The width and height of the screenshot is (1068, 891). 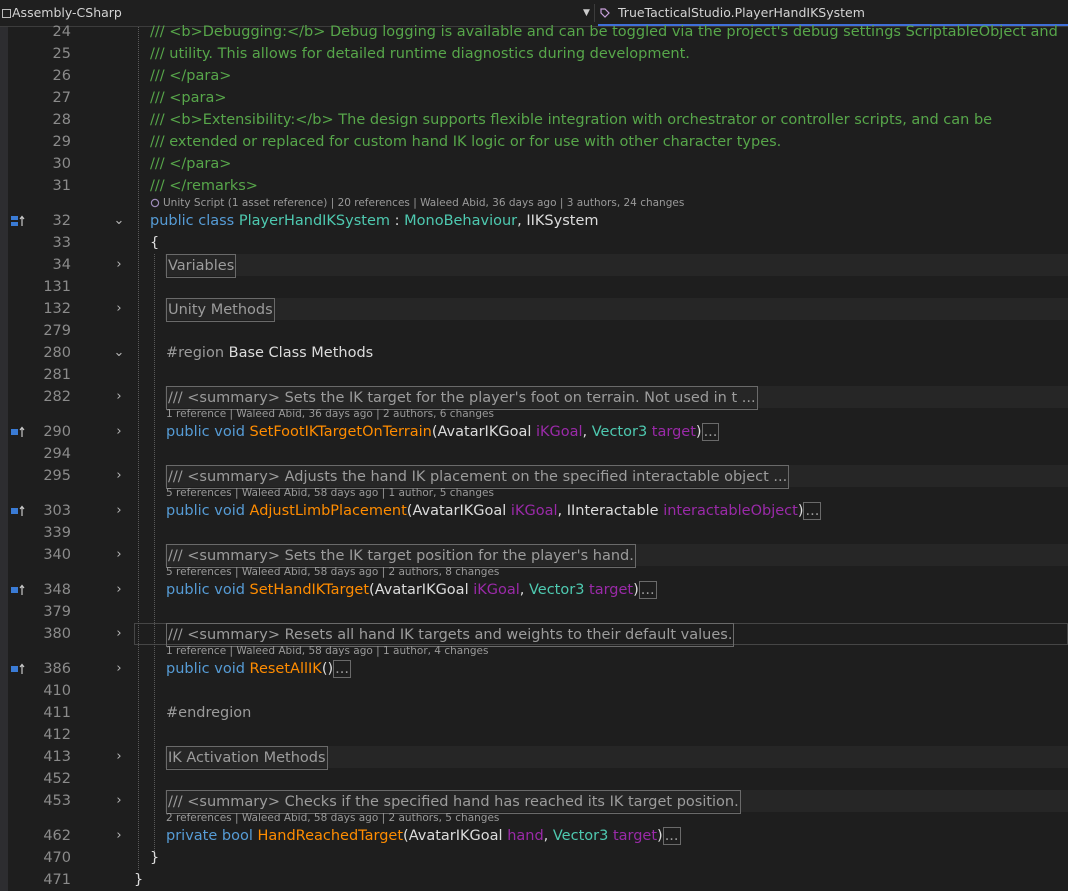 What do you see at coordinates (534, 186) in the screenshot?
I see `code-line: 31 /// </remarks>` at bounding box center [534, 186].